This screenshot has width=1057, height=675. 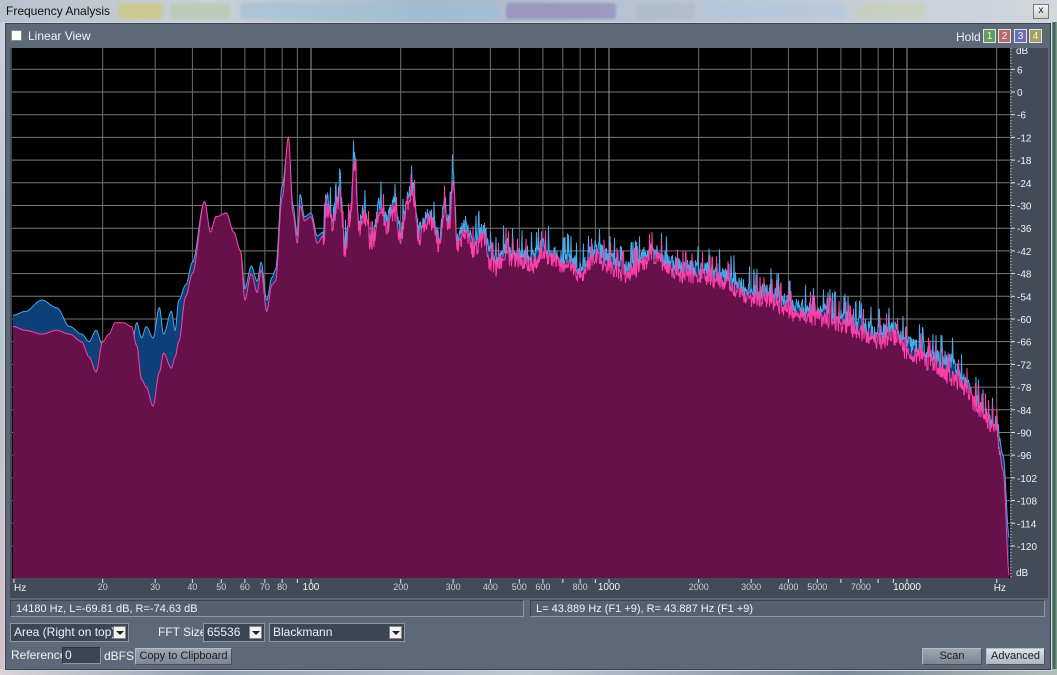 What do you see at coordinates (282, 587) in the screenshot?
I see `x-tick-label: 80` at bounding box center [282, 587].